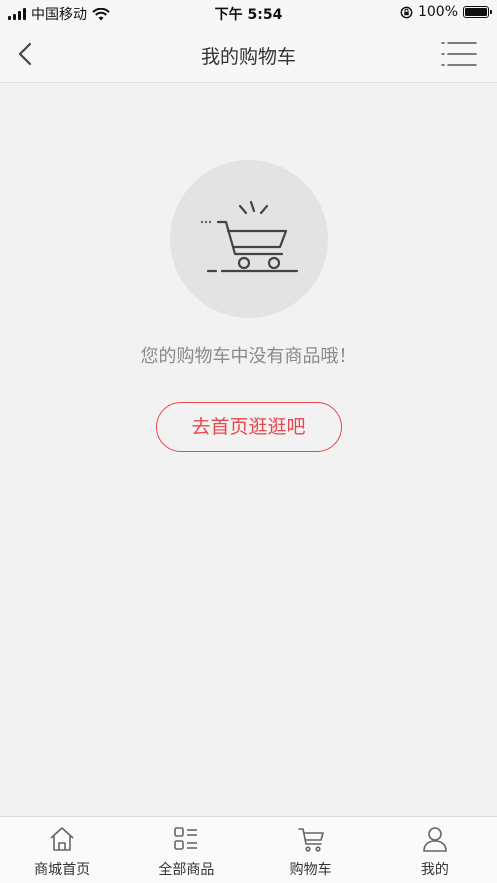  I want to click on battery-percent: 100%, so click(437, 12).